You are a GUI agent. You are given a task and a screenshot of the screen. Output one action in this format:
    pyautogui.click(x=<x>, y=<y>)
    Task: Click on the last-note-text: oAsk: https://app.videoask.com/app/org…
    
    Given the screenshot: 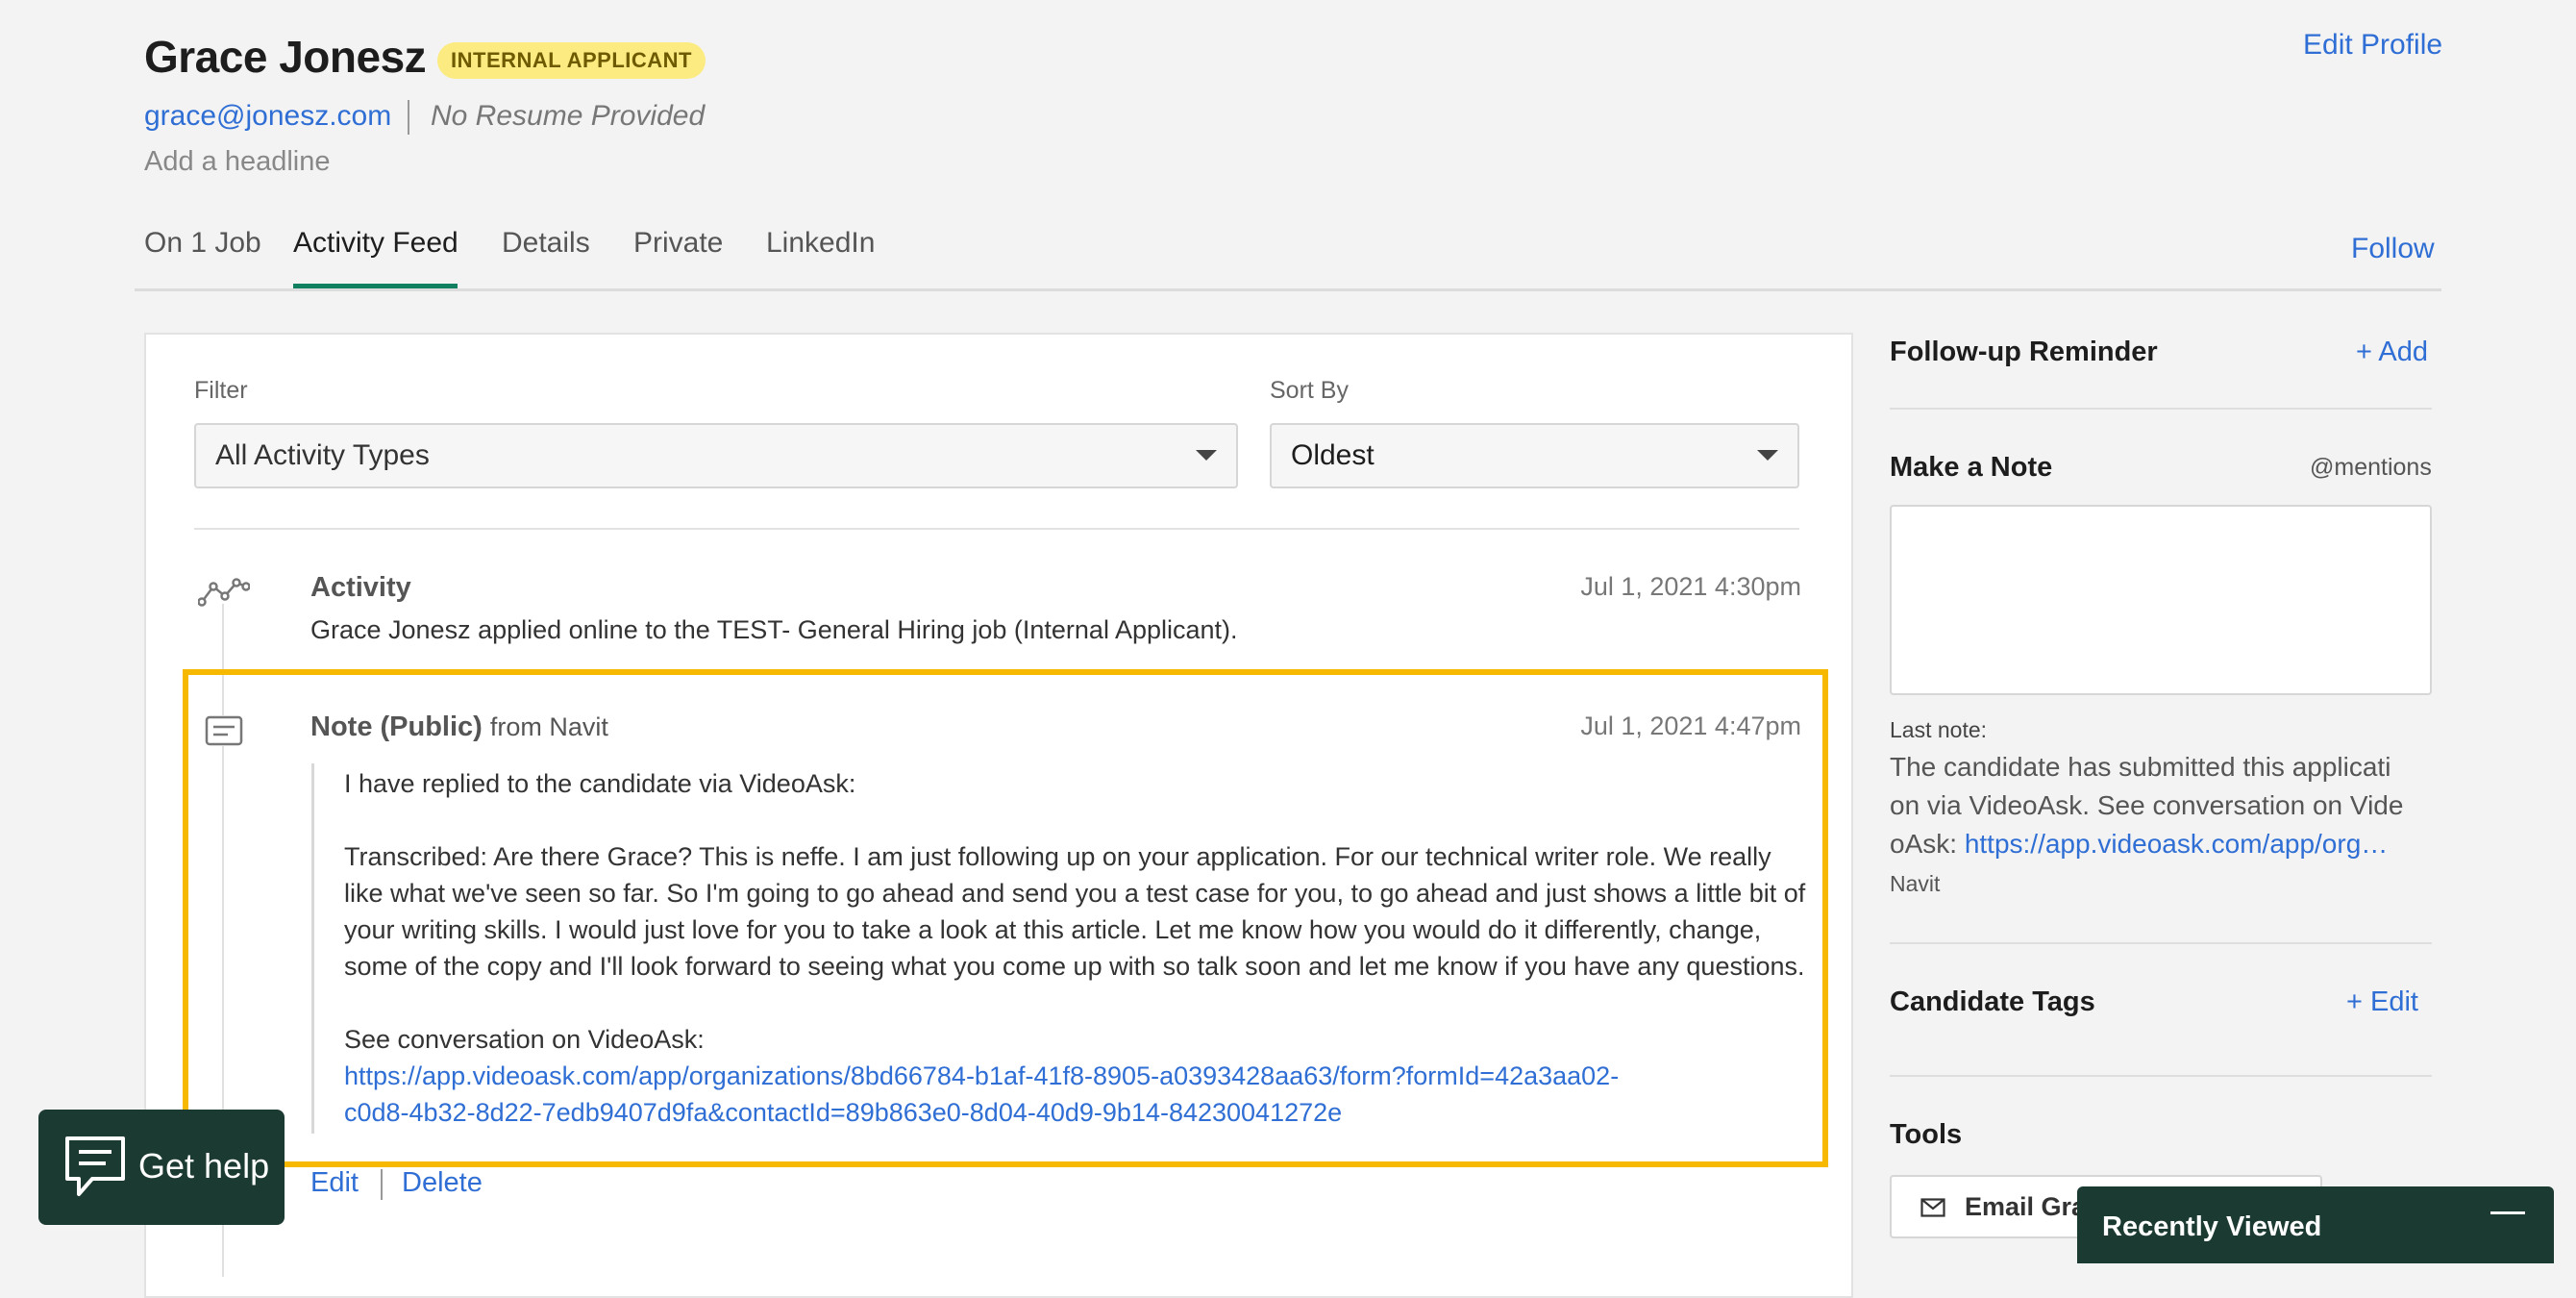 What is the action you would take?
    pyautogui.click(x=2139, y=845)
    